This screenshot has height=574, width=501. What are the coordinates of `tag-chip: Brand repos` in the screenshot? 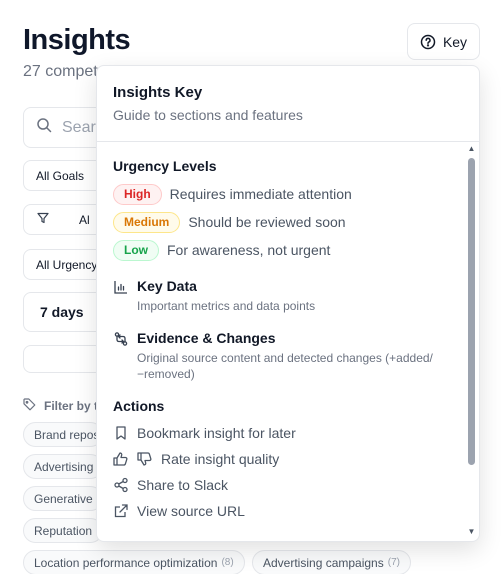 It's located at (63, 434).